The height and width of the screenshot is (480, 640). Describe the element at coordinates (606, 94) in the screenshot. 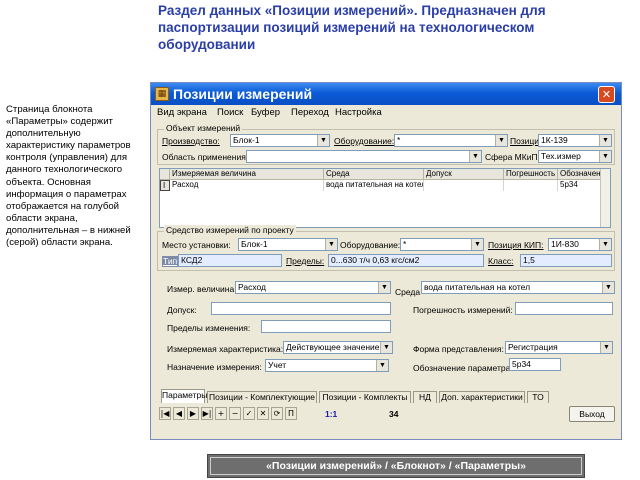

I see `close-button: ✕` at that location.